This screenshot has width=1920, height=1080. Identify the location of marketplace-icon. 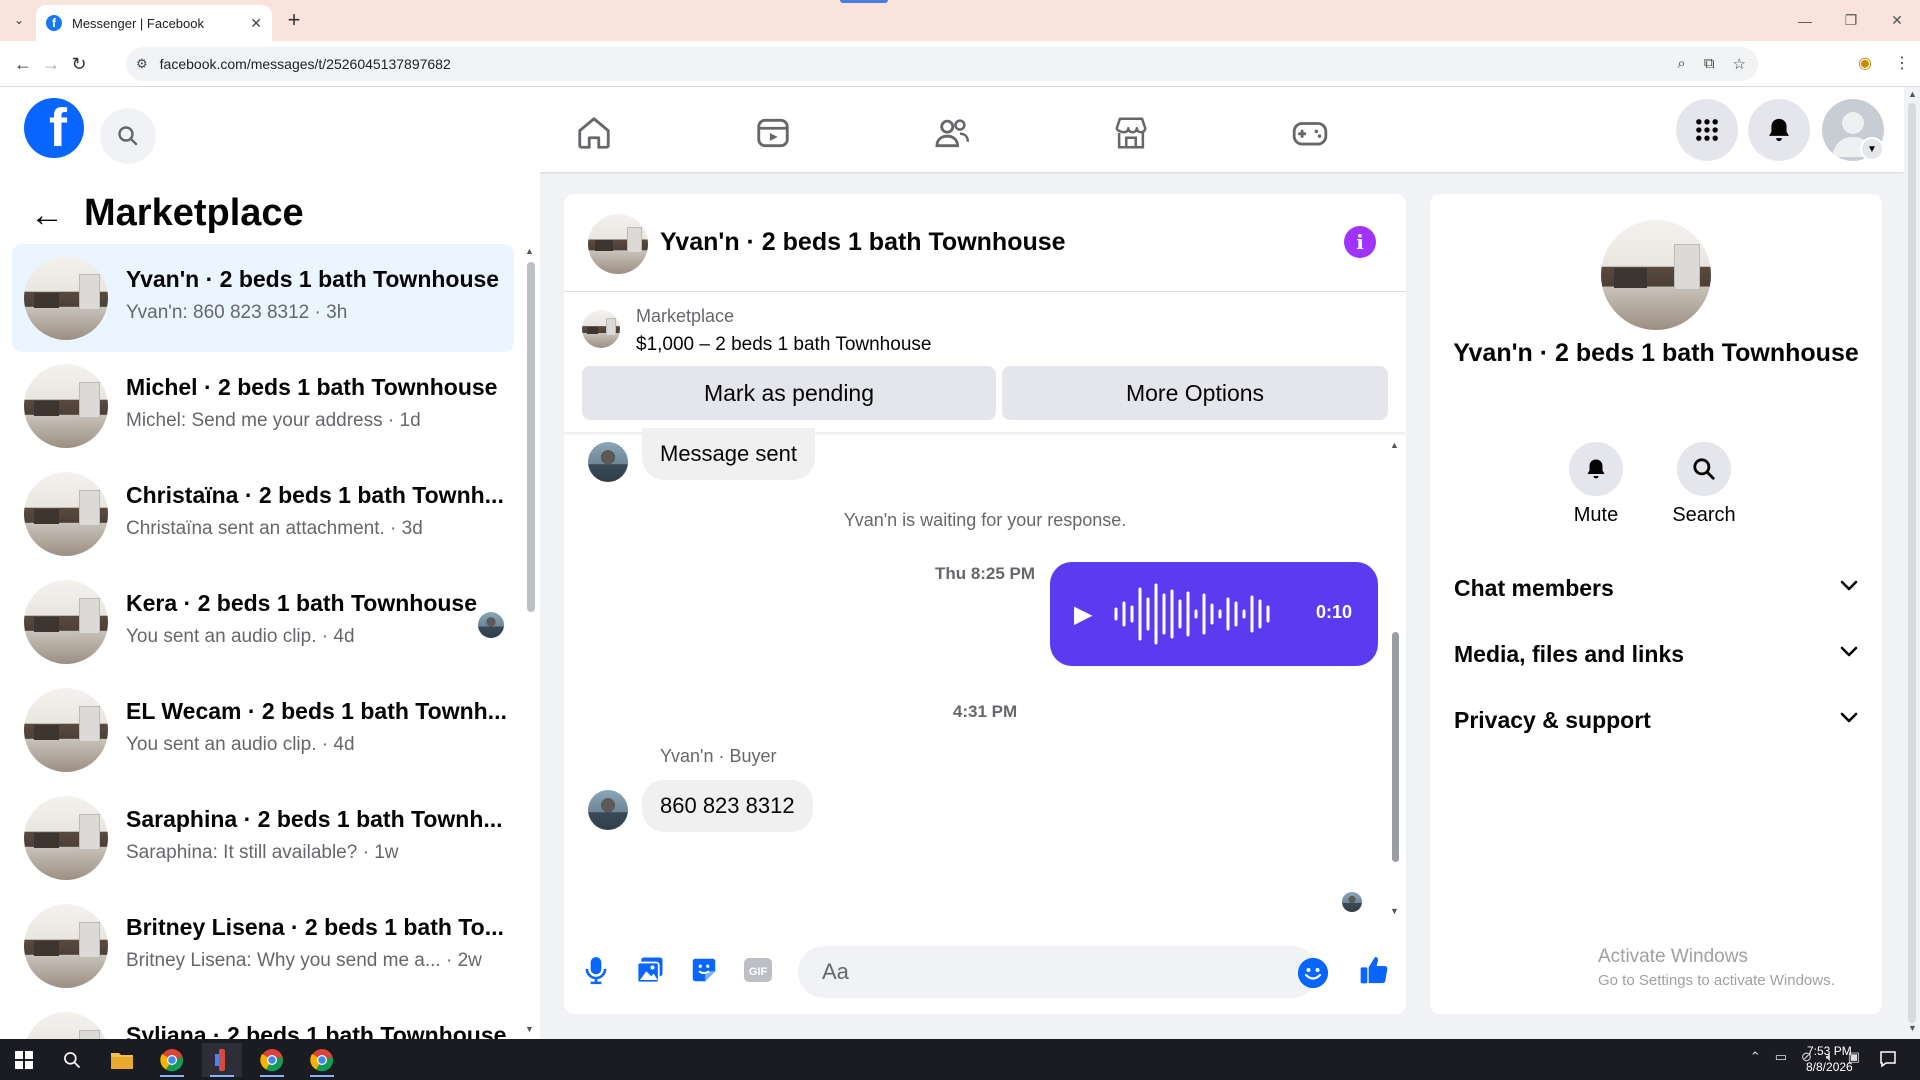
(1131, 133).